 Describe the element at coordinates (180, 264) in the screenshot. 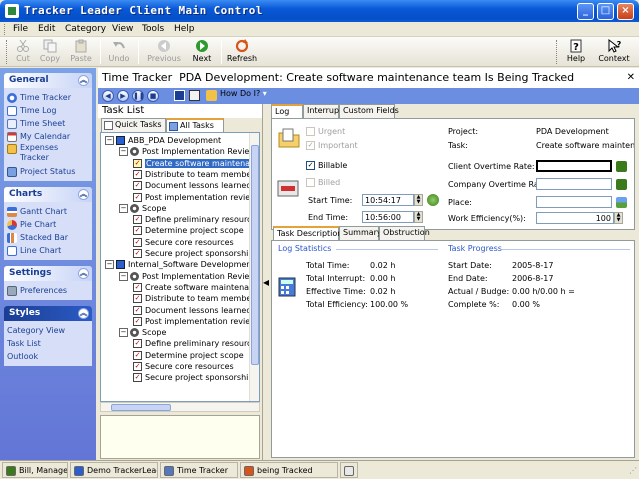

I see `tree-project: − Internal_Software Development` at that location.